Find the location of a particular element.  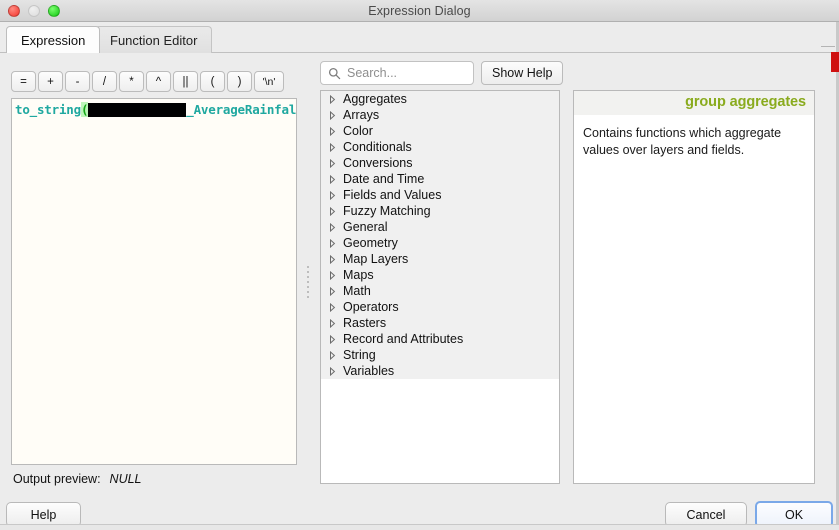

background-window-bottom-edge is located at coordinates (419, 527).